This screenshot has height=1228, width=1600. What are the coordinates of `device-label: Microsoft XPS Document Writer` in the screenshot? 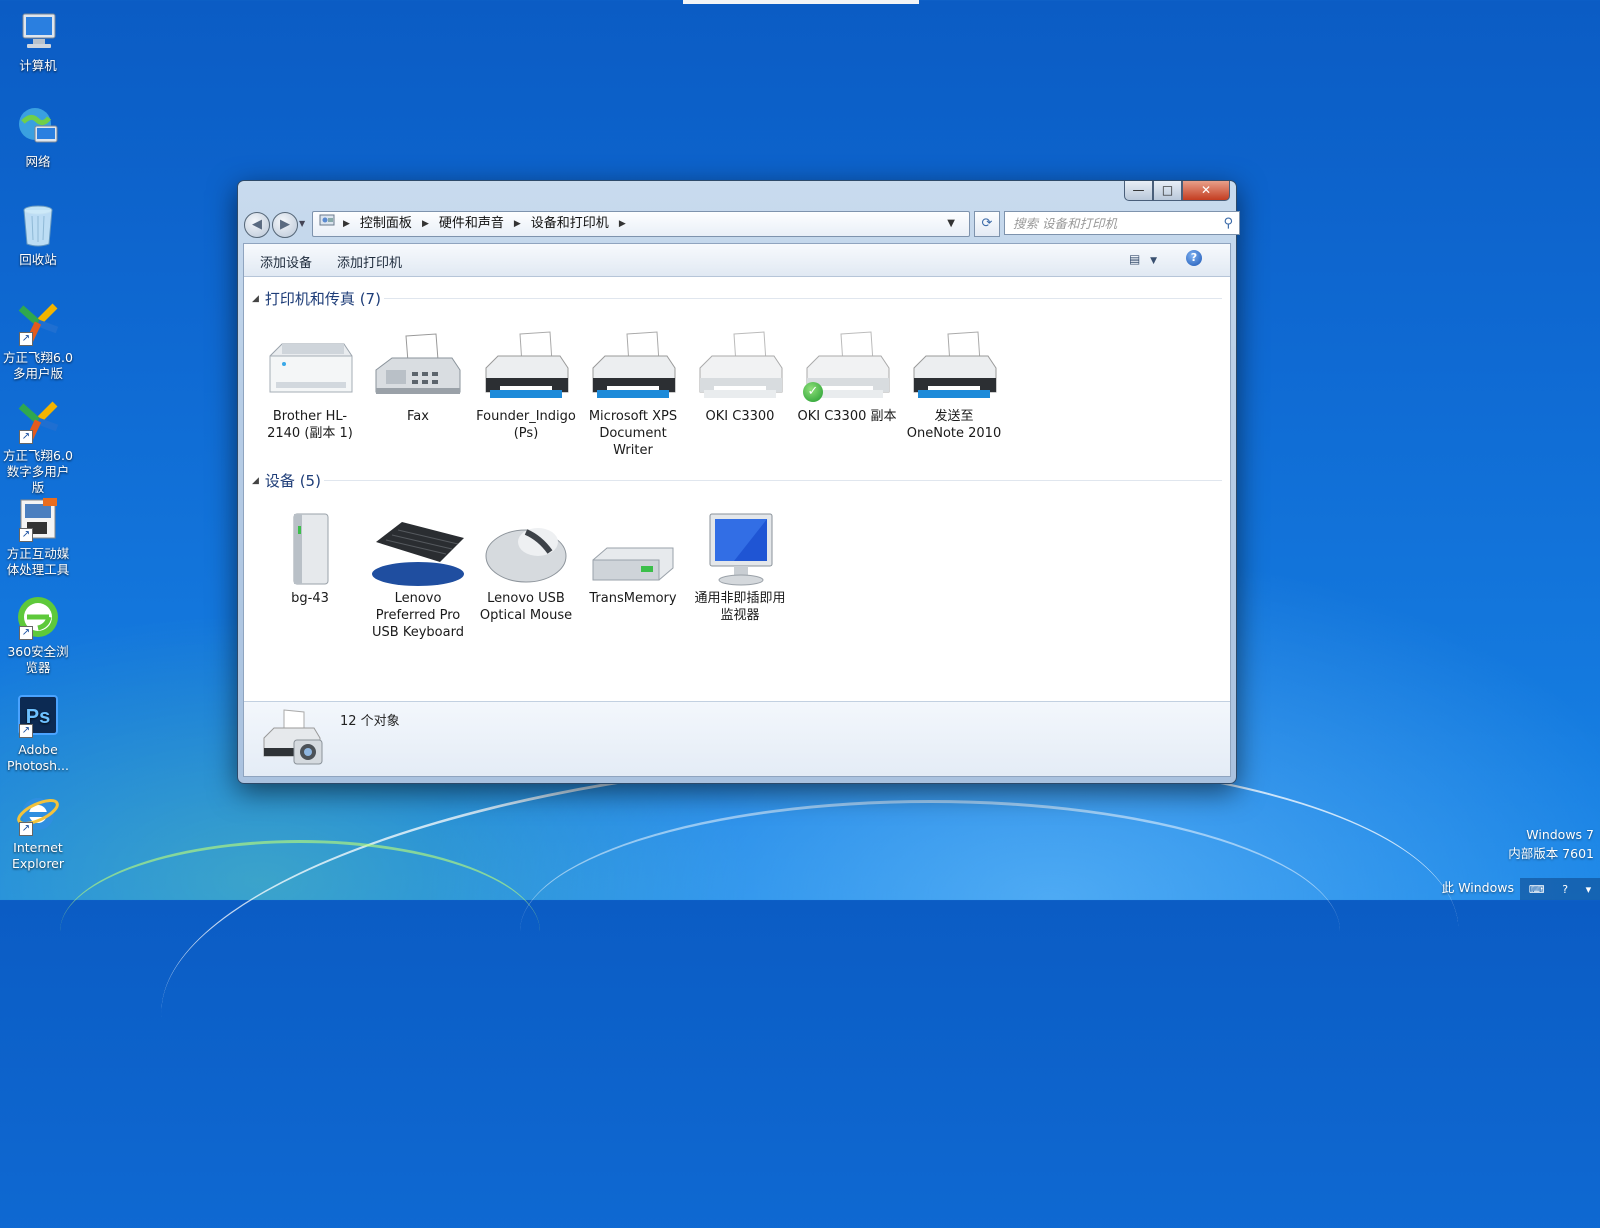 It's located at (633, 433).